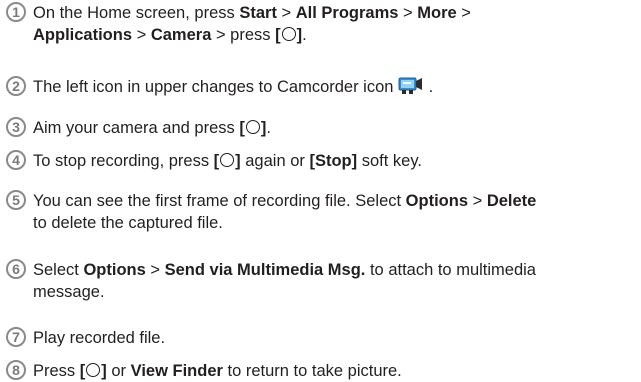 This screenshot has width=641, height=382. What do you see at coordinates (176, 371) in the screenshot?
I see `step-text-bold: View Finder` at bounding box center [176, 371].